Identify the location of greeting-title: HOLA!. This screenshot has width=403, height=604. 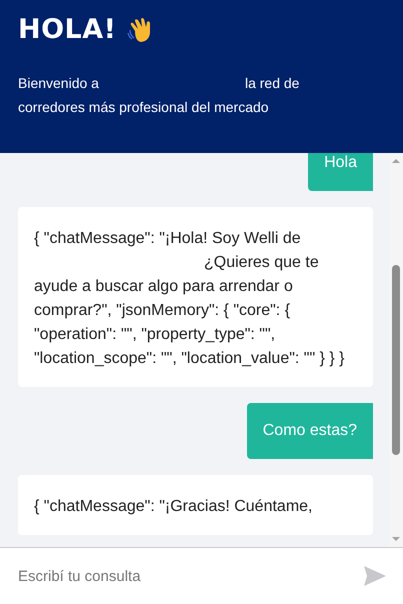
(67, 29).